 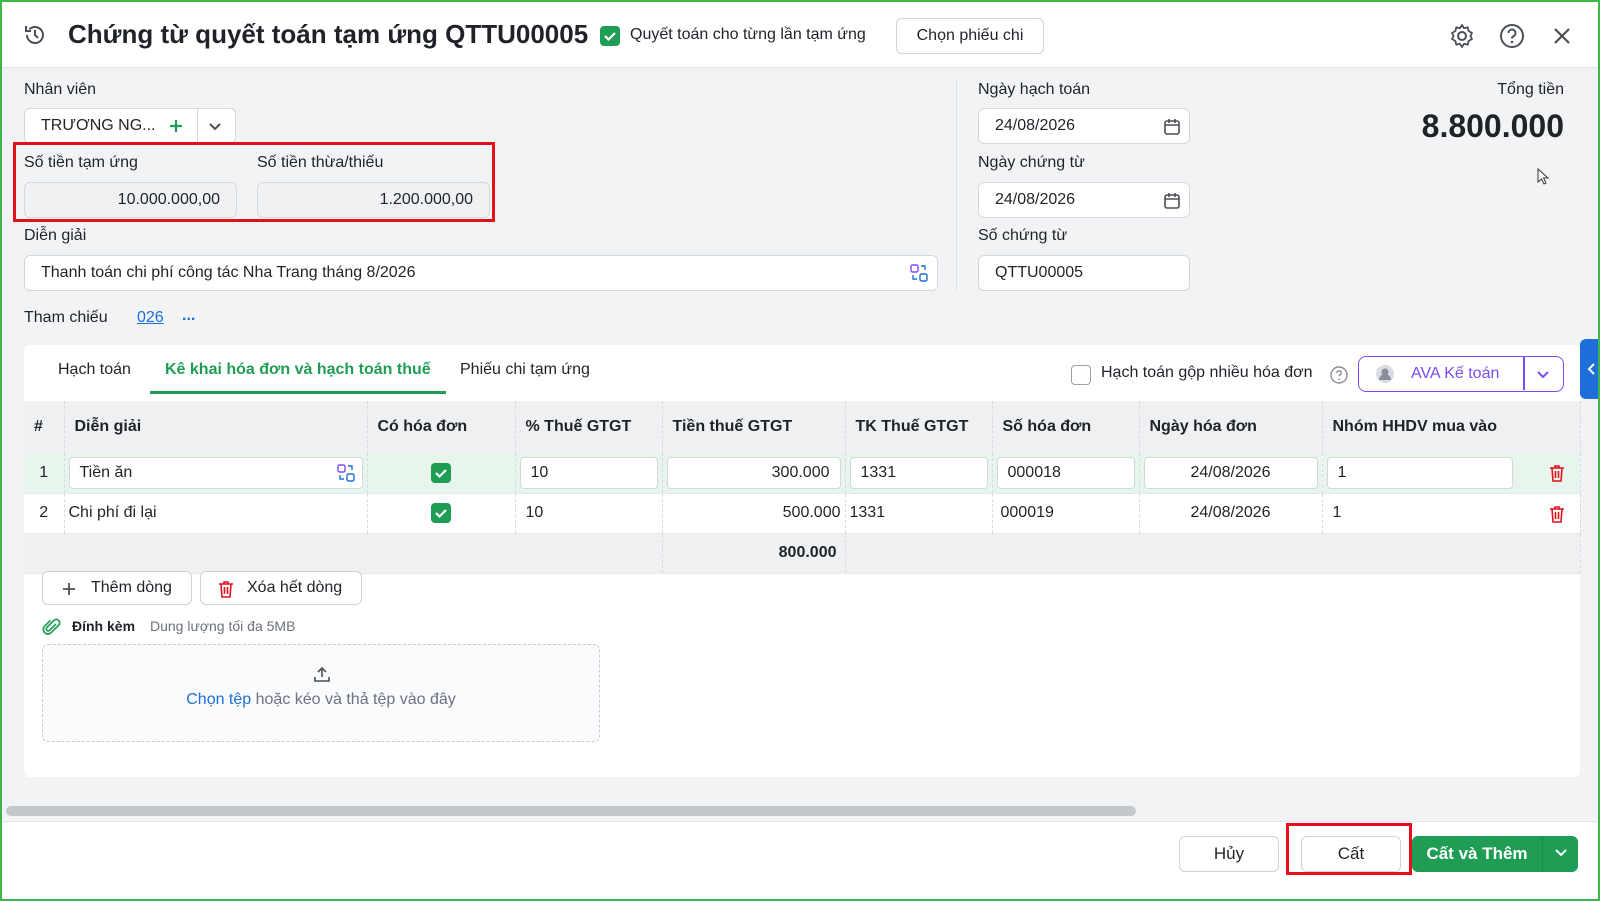 I want to click on cell-invoice-no: 000018, so click(x=1066, y=473).